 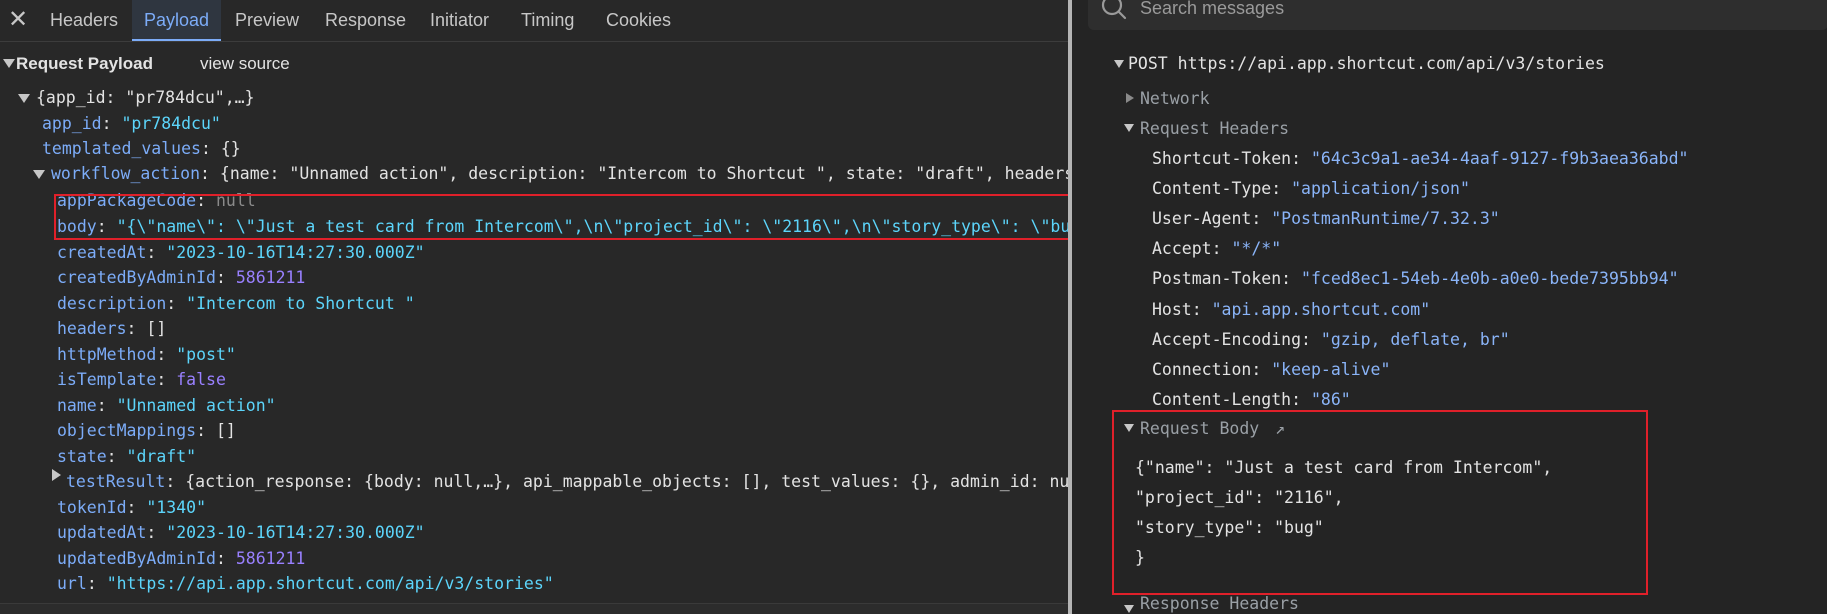 I want to click on key: objectMappings, so click(x=127, y=430).